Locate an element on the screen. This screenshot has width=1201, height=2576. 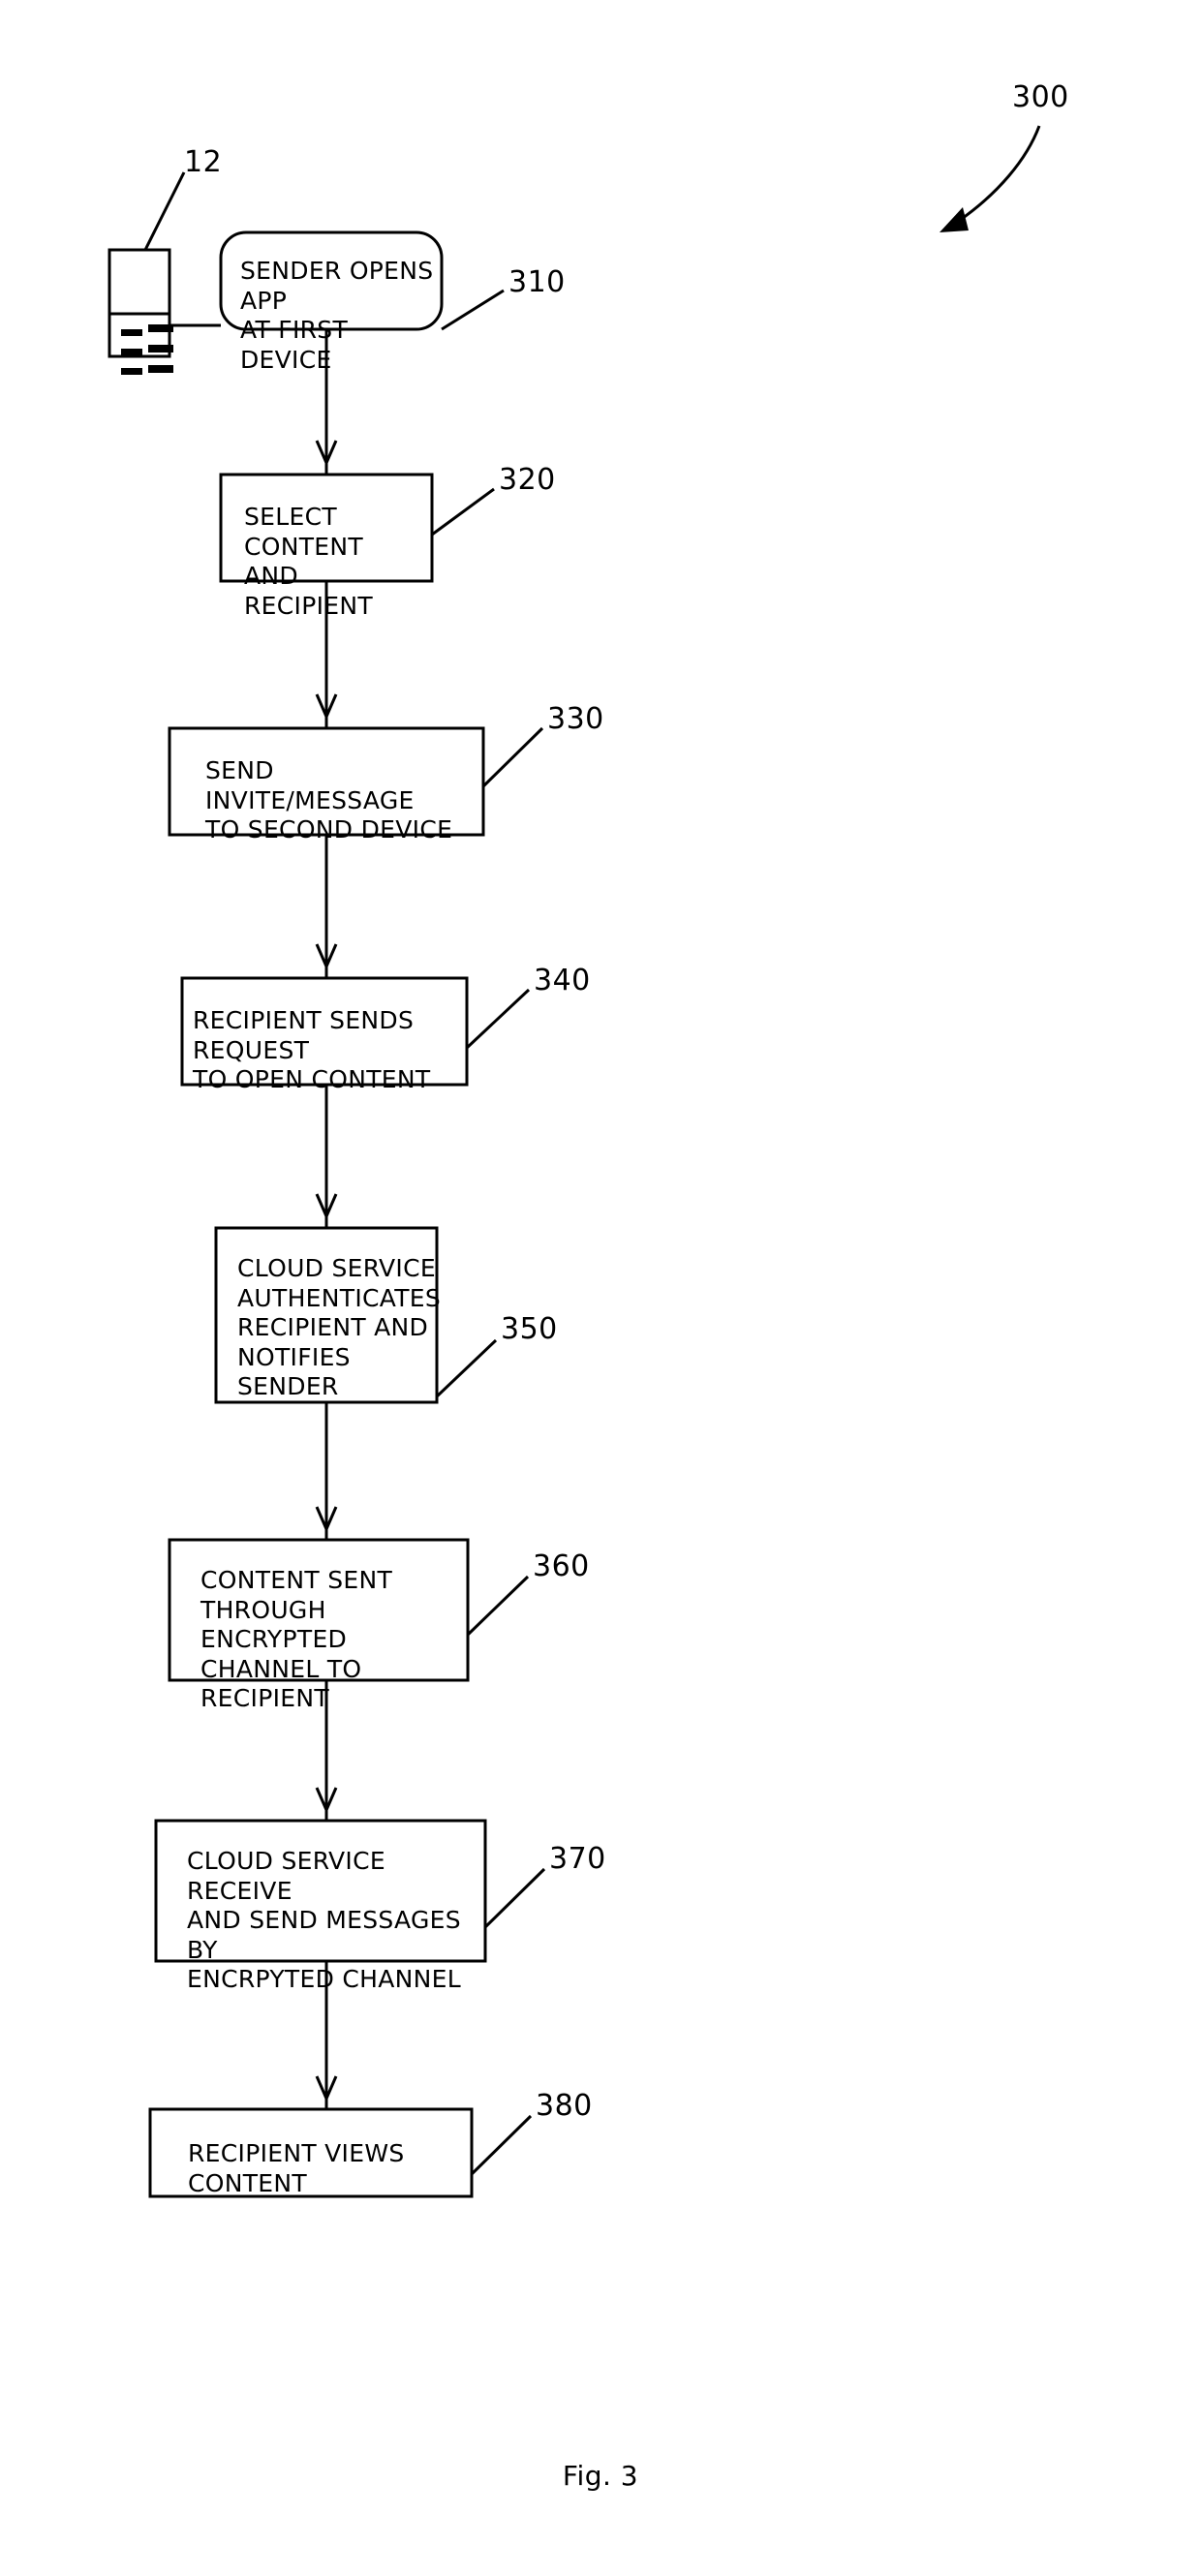
ref-numeral-330: 330 is located at coordinates (575, 719).